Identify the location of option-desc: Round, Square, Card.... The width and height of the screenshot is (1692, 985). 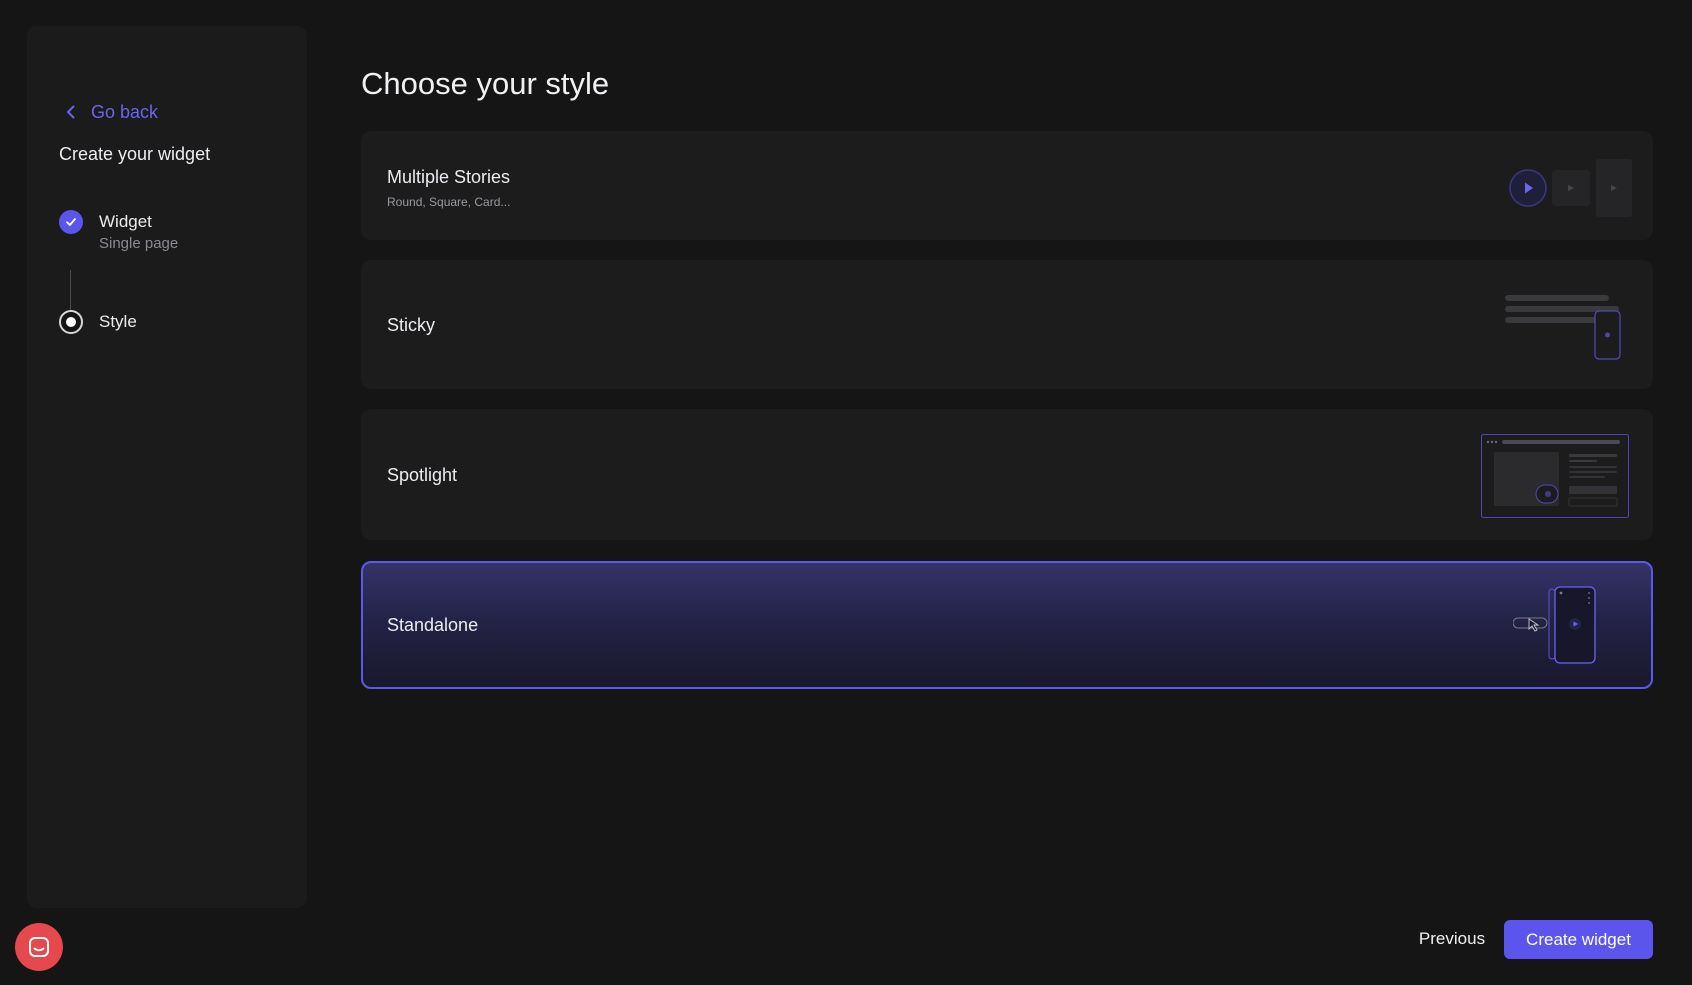
(449, 202).